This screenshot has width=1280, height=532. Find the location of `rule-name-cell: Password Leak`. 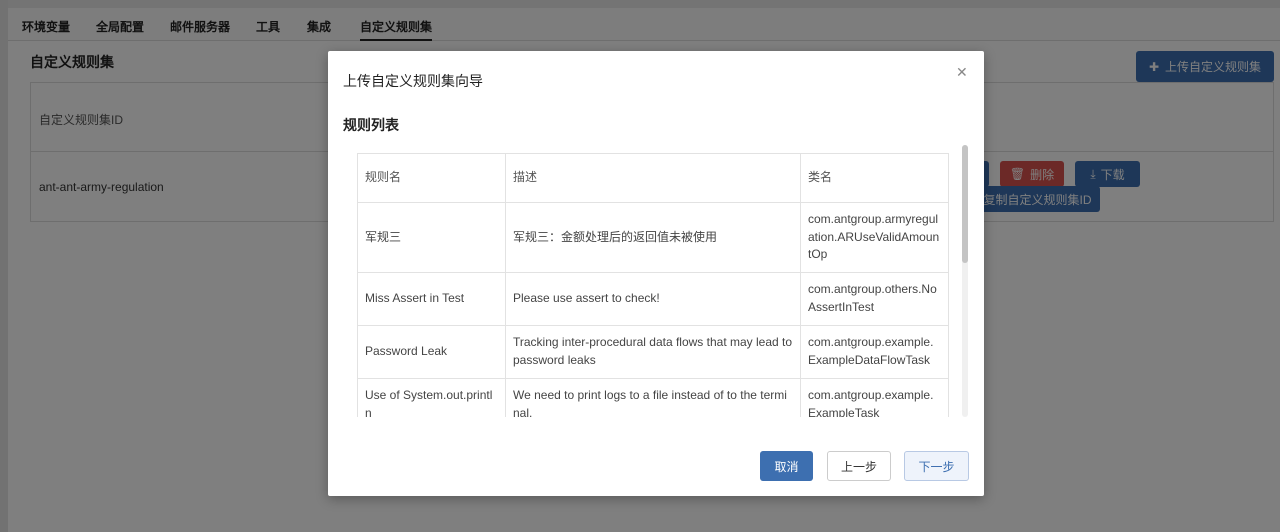

rule-name-cell: Password Leak is located at coordinates (431, 351).